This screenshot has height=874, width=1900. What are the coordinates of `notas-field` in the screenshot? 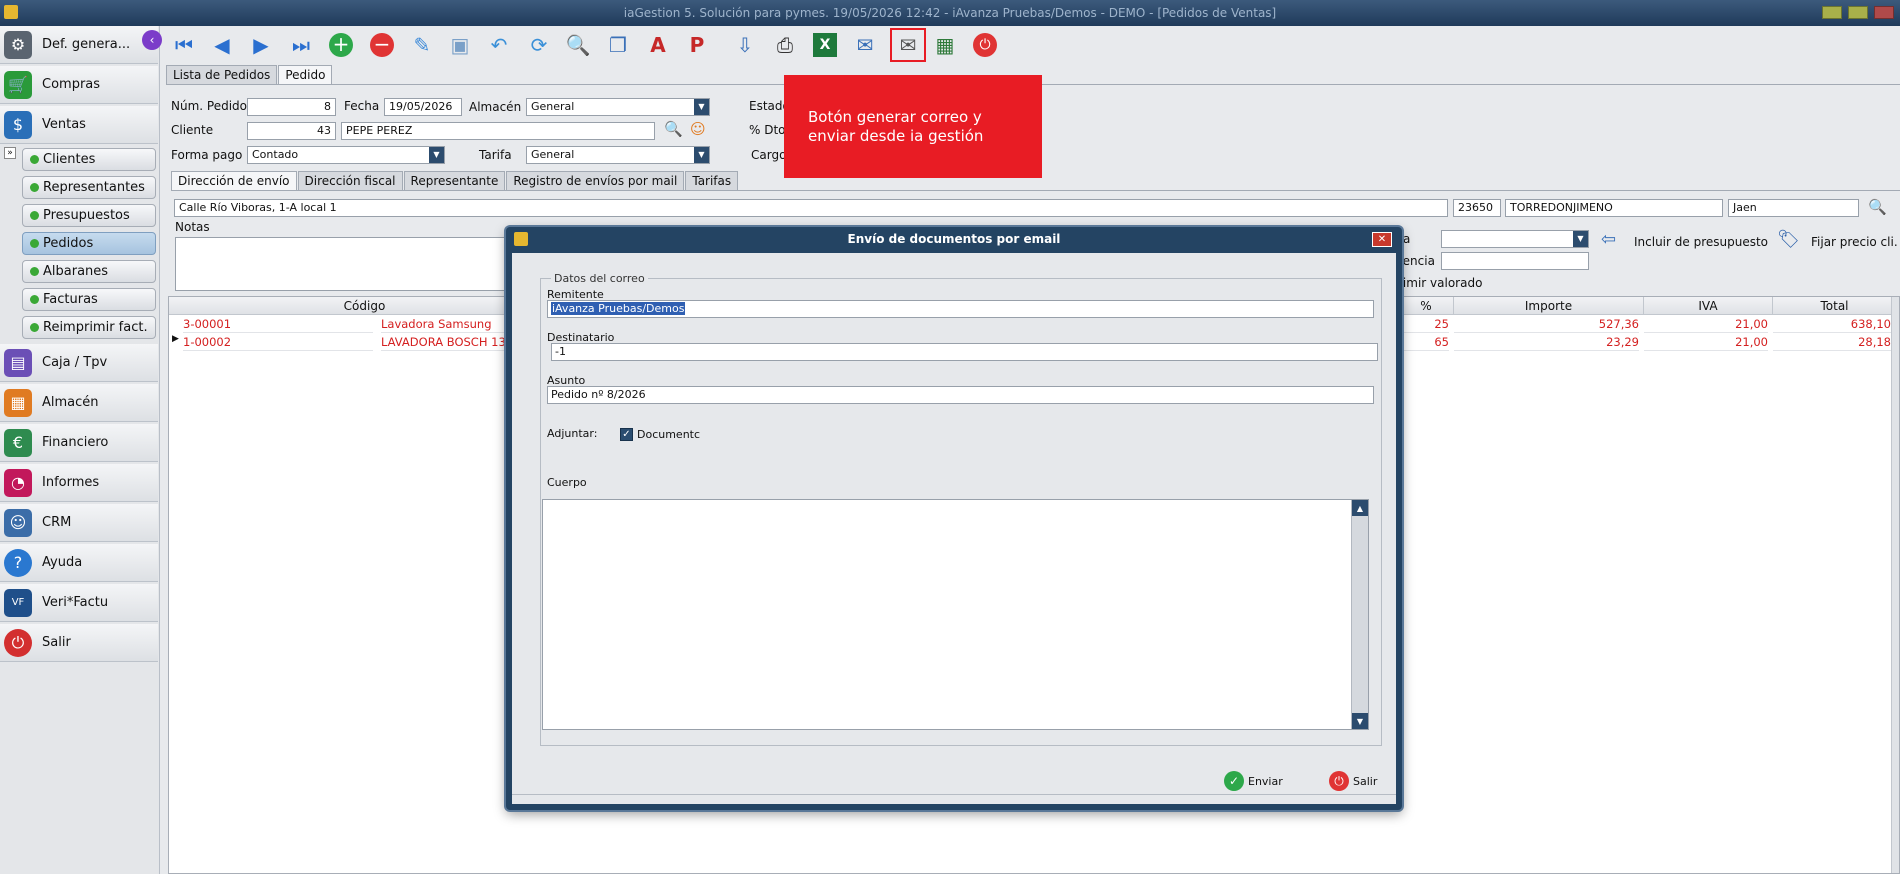 It's located at (342, 264).